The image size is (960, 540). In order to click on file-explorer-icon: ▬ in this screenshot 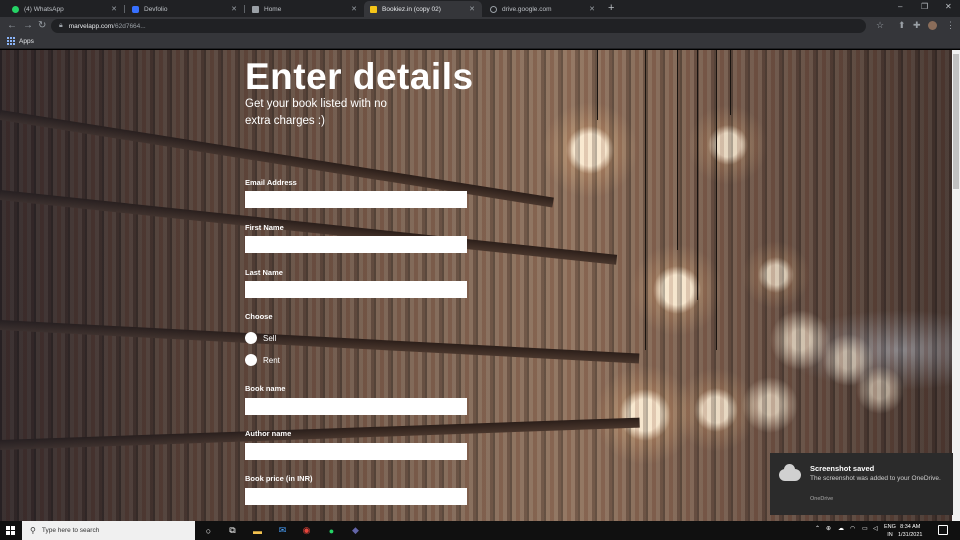, I will do `click(257, 530)`.